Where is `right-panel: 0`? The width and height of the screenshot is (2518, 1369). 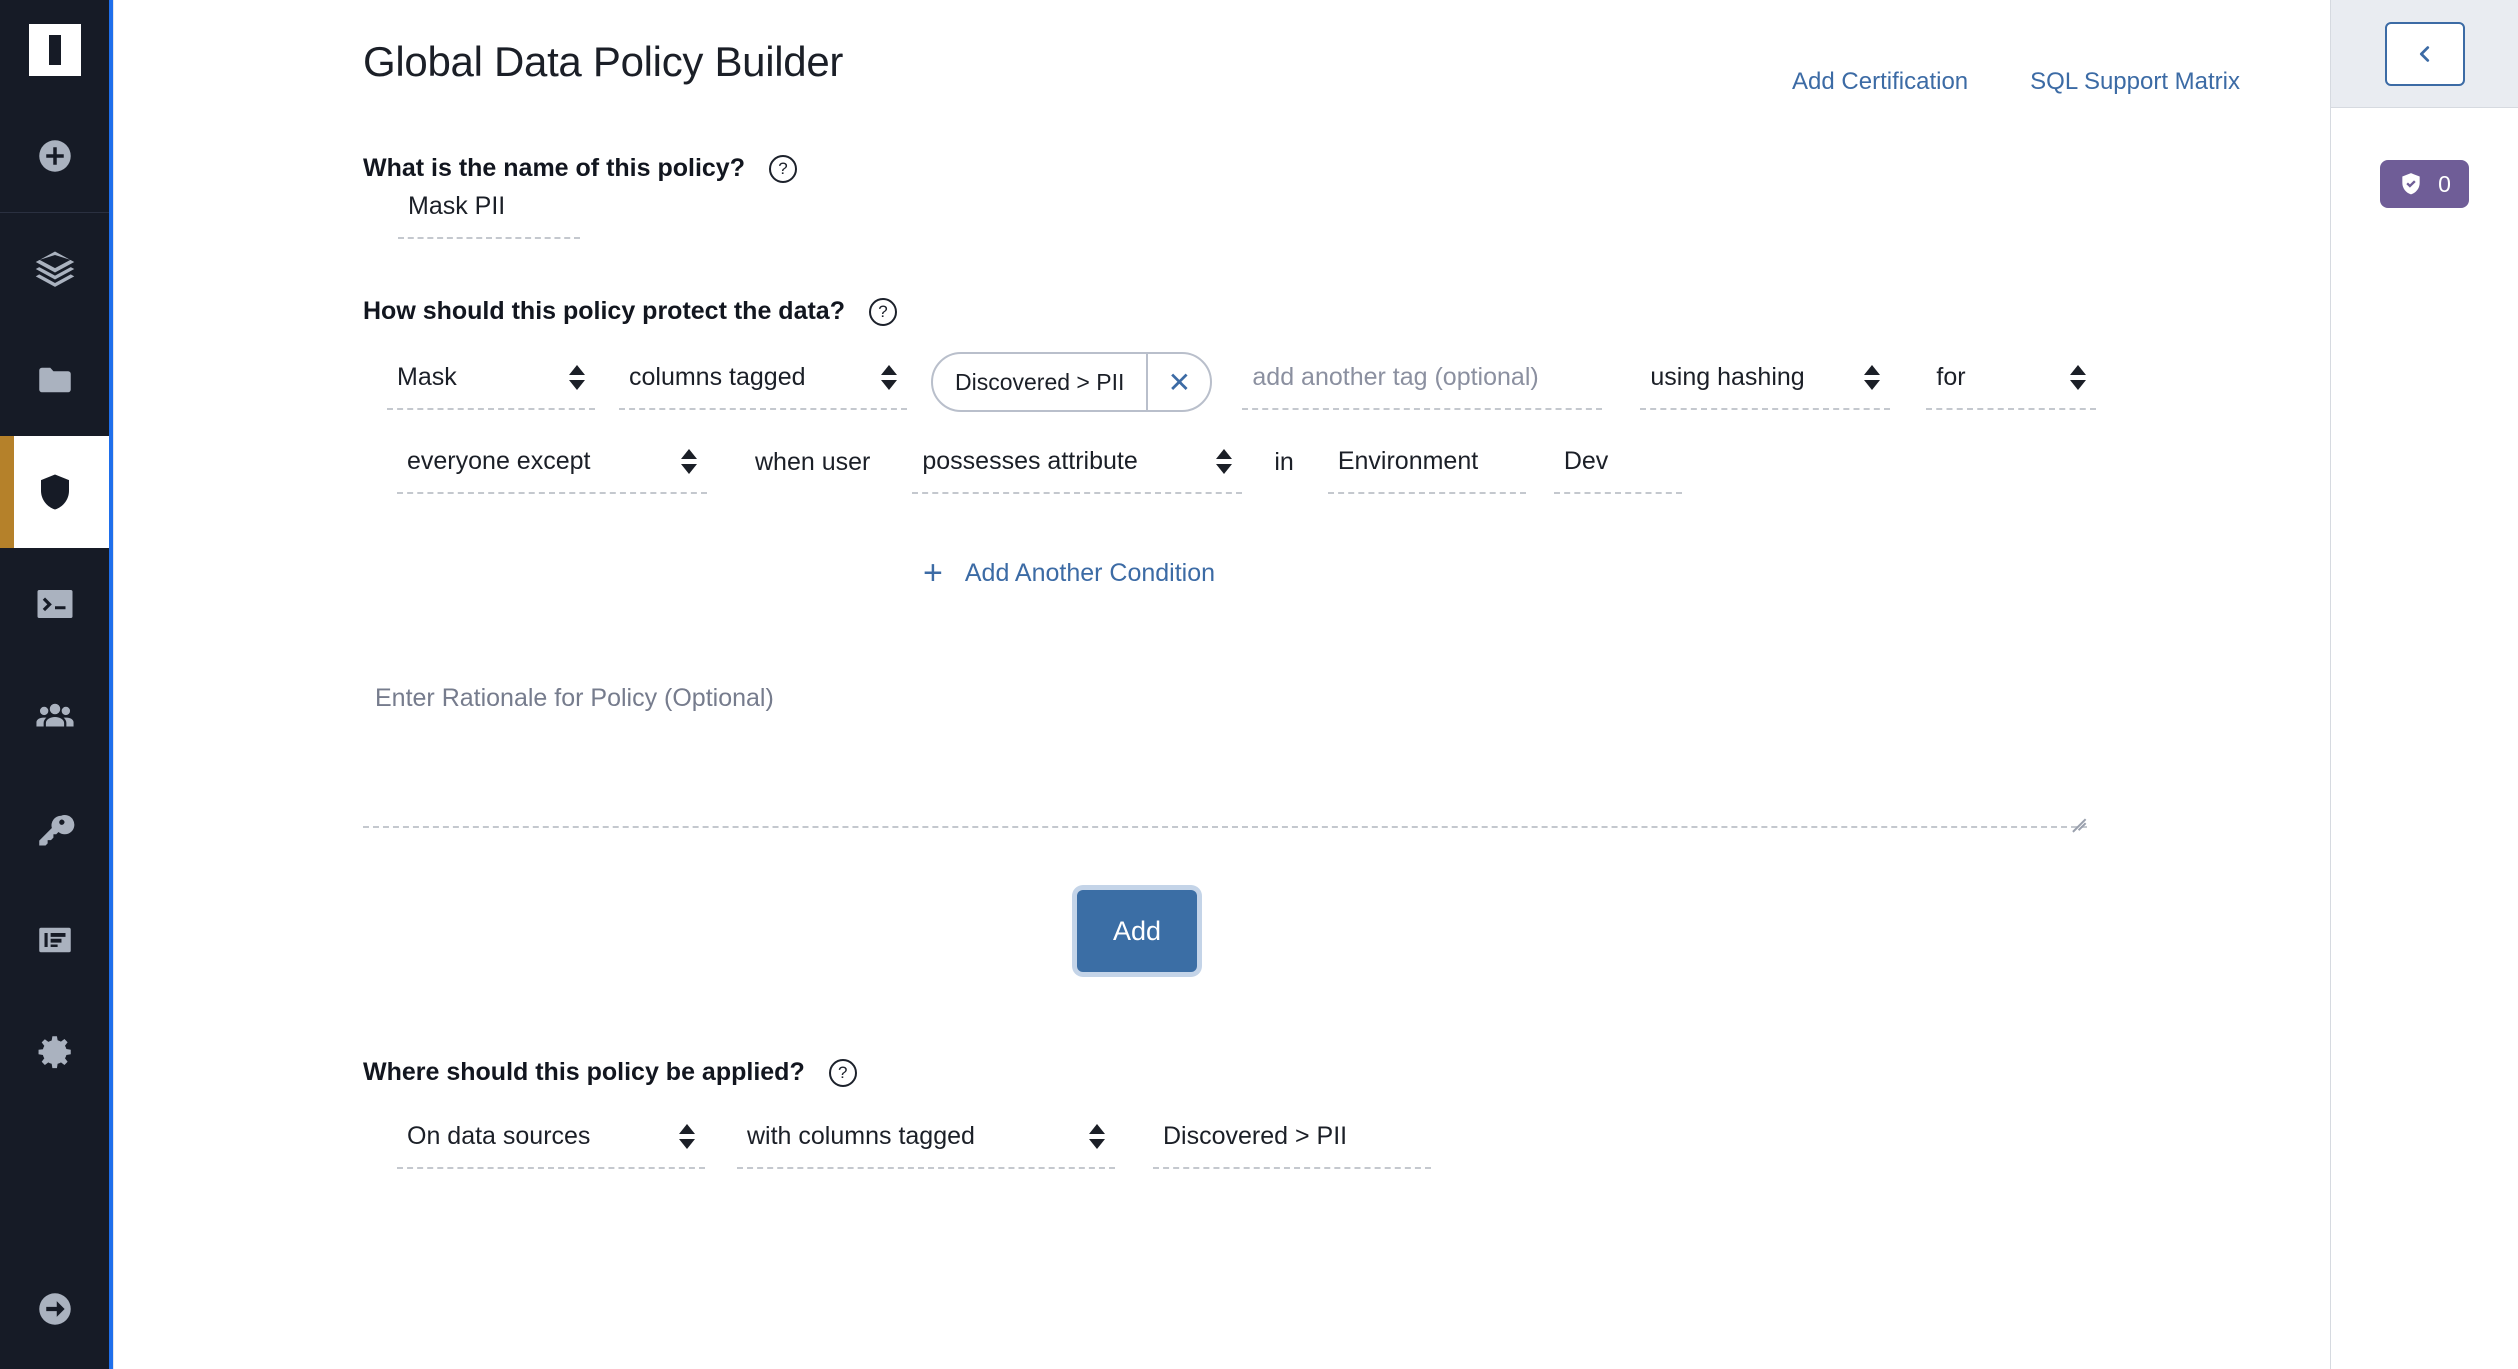 right-panel: 0 is located at coordinates (2424, 684).